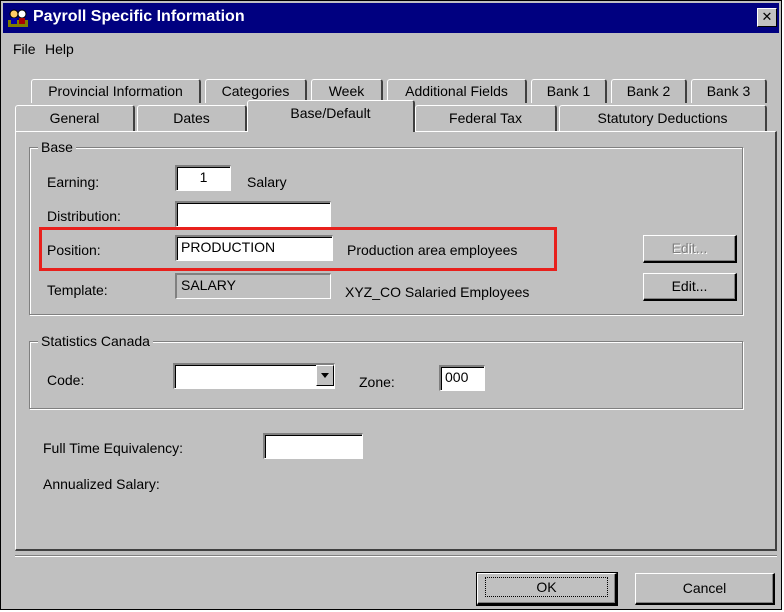 Image resolution: width=784 pixels, height=612 pixels. What do you see at coordinates (298, 249) in the screenshot?
I see `position-highlight-box` at bounding box center [298, 249].